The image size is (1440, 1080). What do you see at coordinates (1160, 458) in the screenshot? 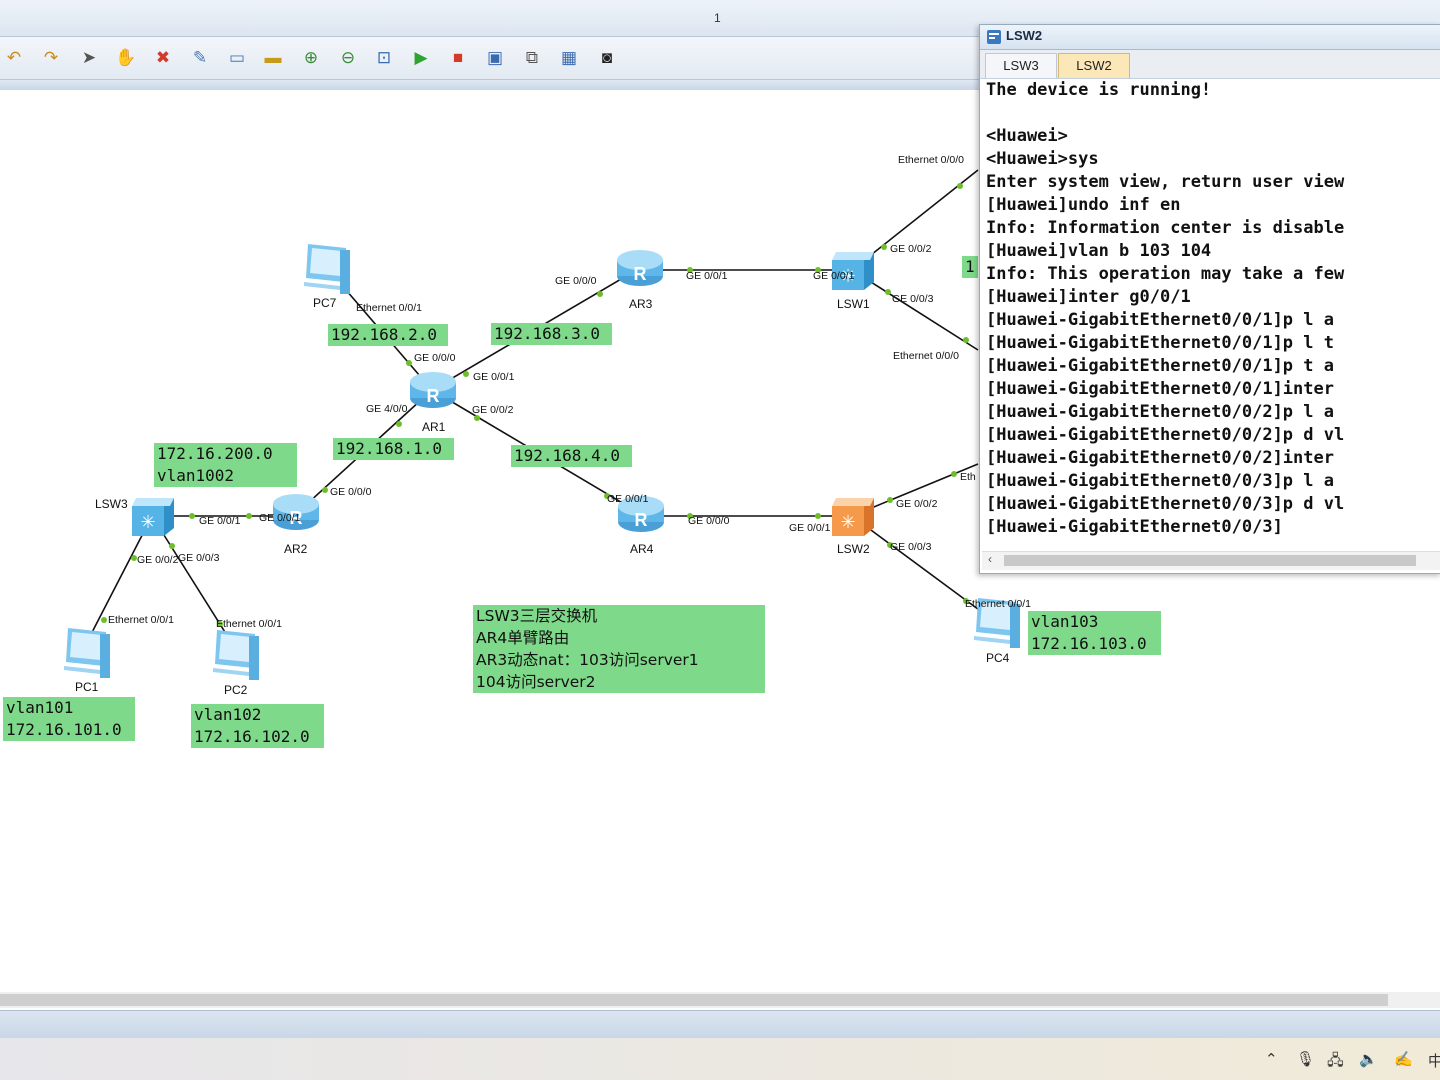
I see `terminal-line: [Huawei-GigabitEthernet0/0/2]inter` at bounding box center [1160, 458].